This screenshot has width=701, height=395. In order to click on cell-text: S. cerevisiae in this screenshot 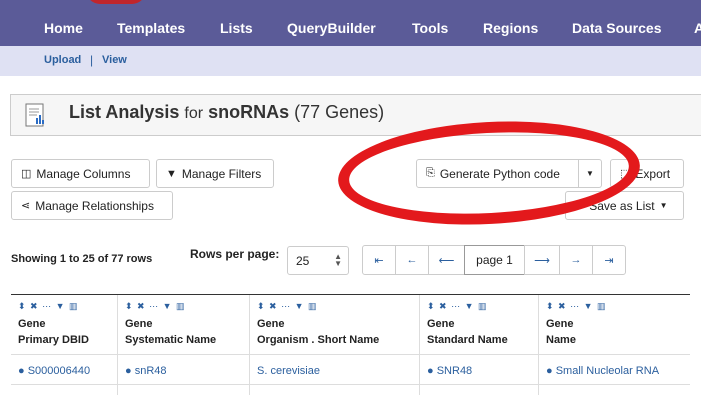, I will do `click(288, 371)`.